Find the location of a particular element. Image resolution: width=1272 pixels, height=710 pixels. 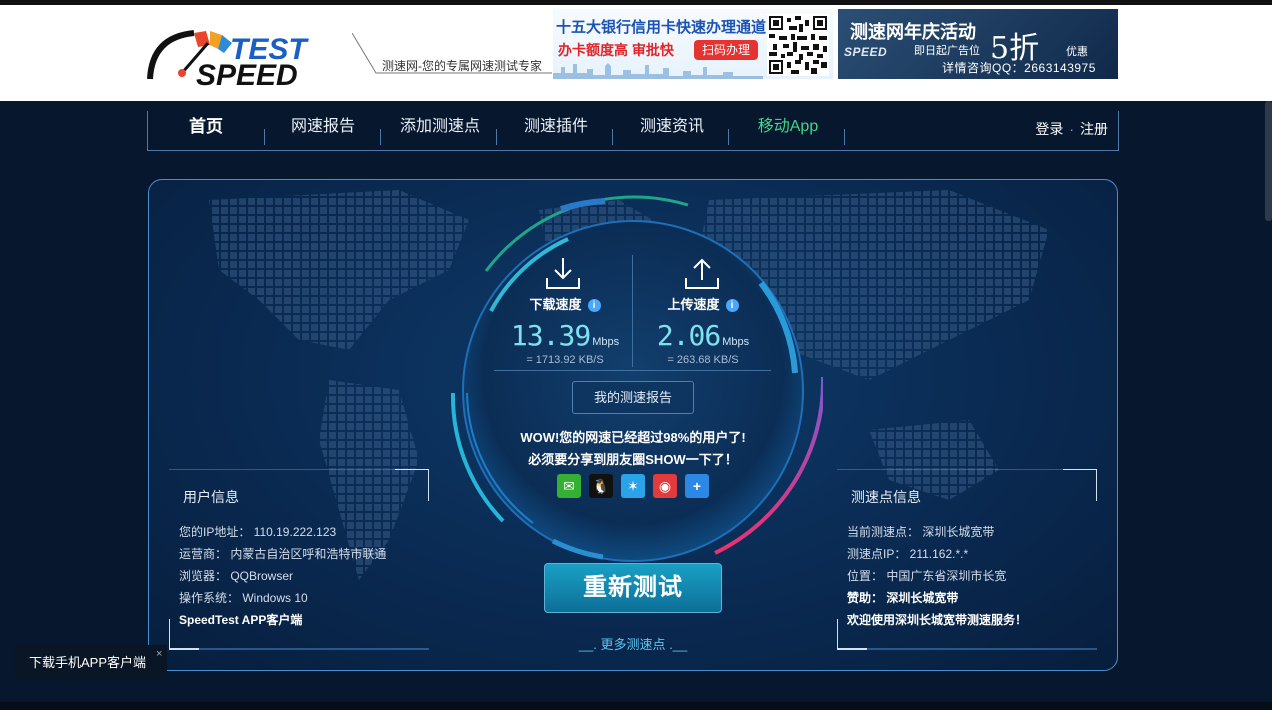

node-info-title: 测速点信息 is located at coordinates (886, 497).